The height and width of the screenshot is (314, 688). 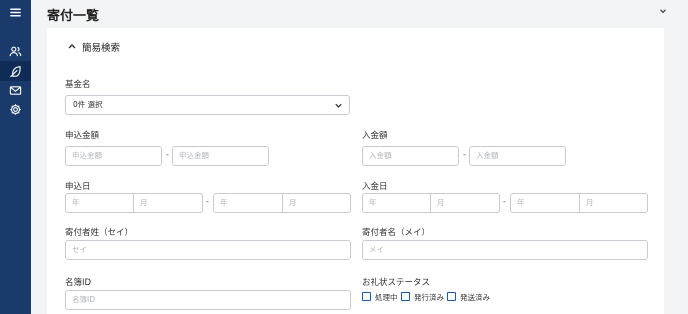 What do you see at coordinates (78, 283) in the screenshot?
I see `register-id-label: 名簿ID` at bounding box center [78, 283].